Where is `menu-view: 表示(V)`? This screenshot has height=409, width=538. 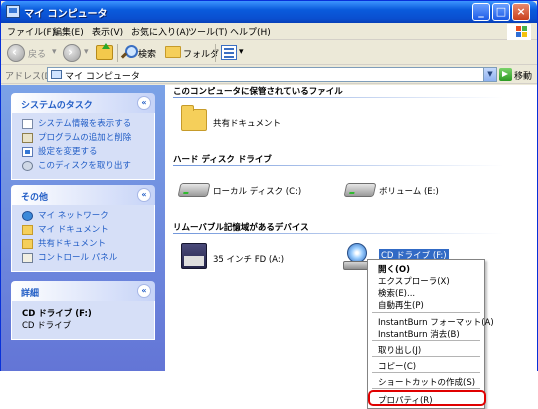 menu-view: 表示(V) is located at coordinates (107, 31).